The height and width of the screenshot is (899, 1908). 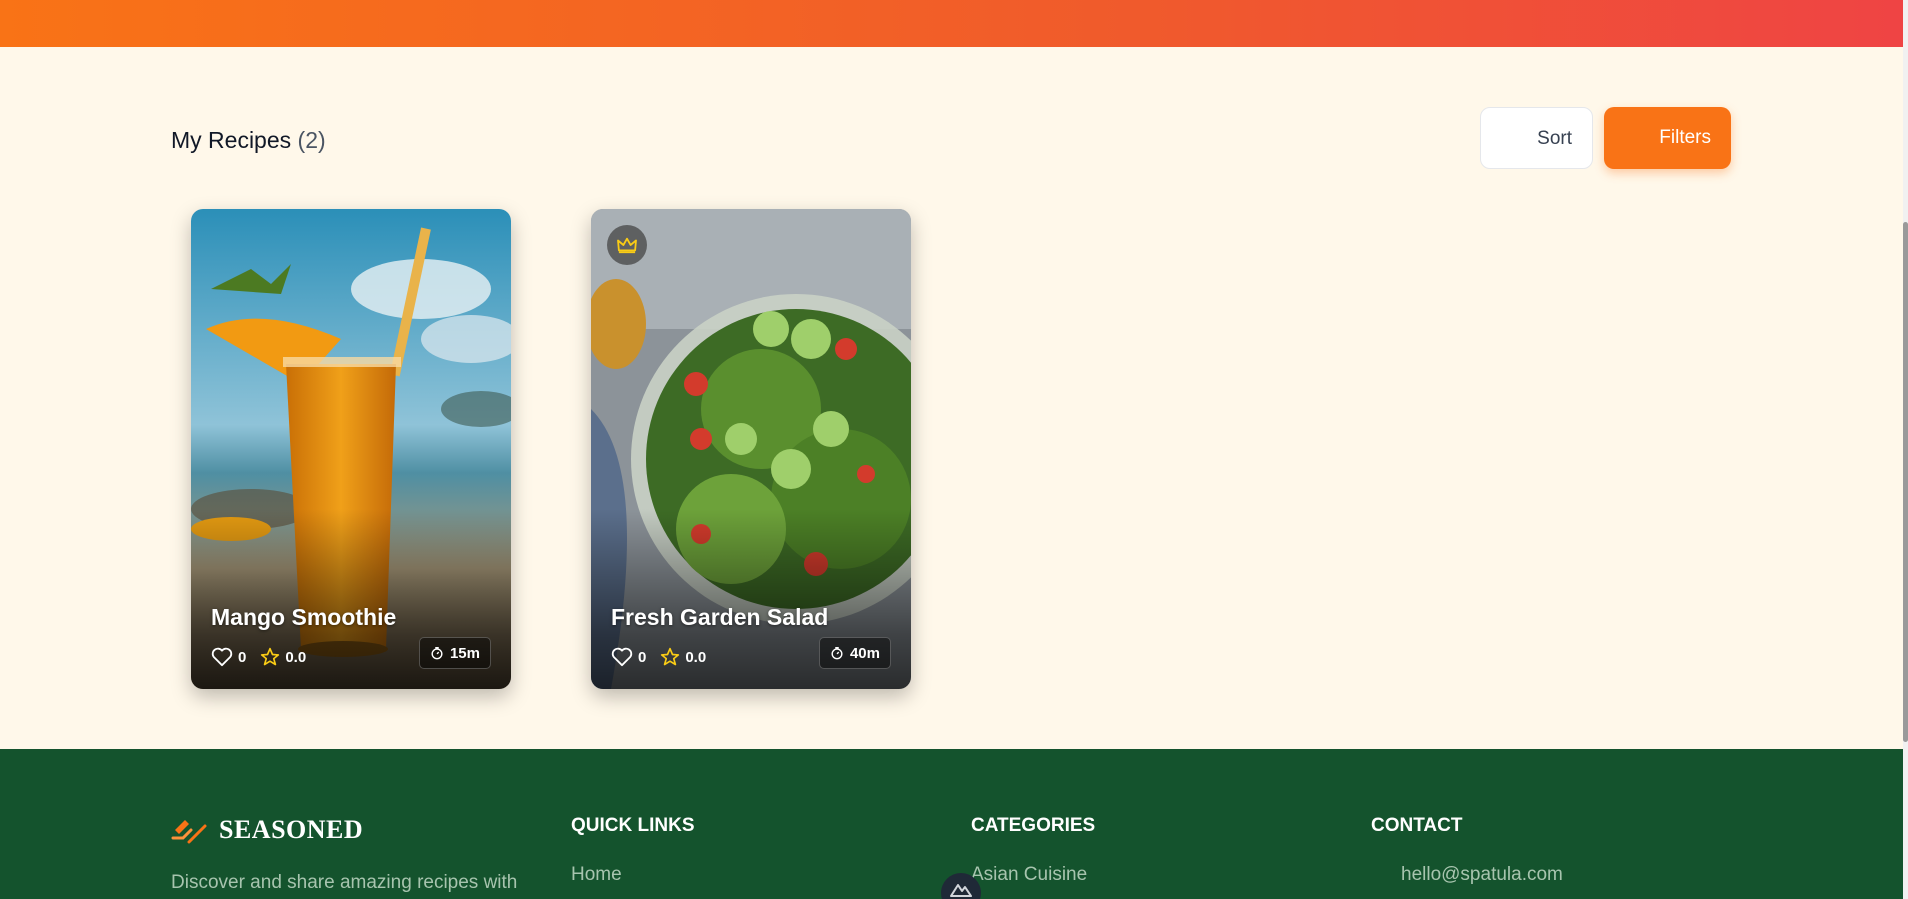 I want to click on sort-label: Sort, so click(x=1554, y=138).